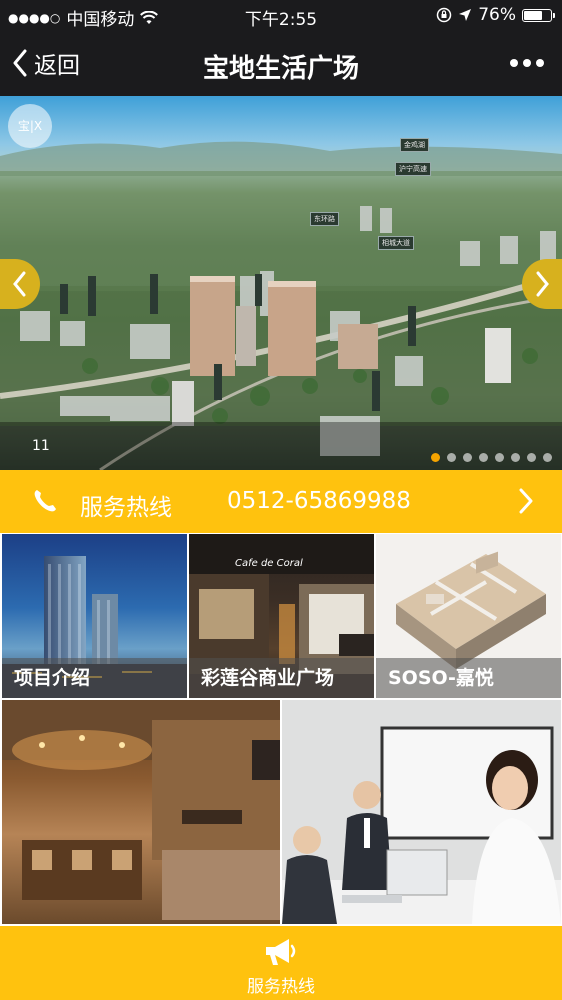 The image size is (562, 1000). I want to click on hotline-number: 0512-65869988, so click(319, 501).